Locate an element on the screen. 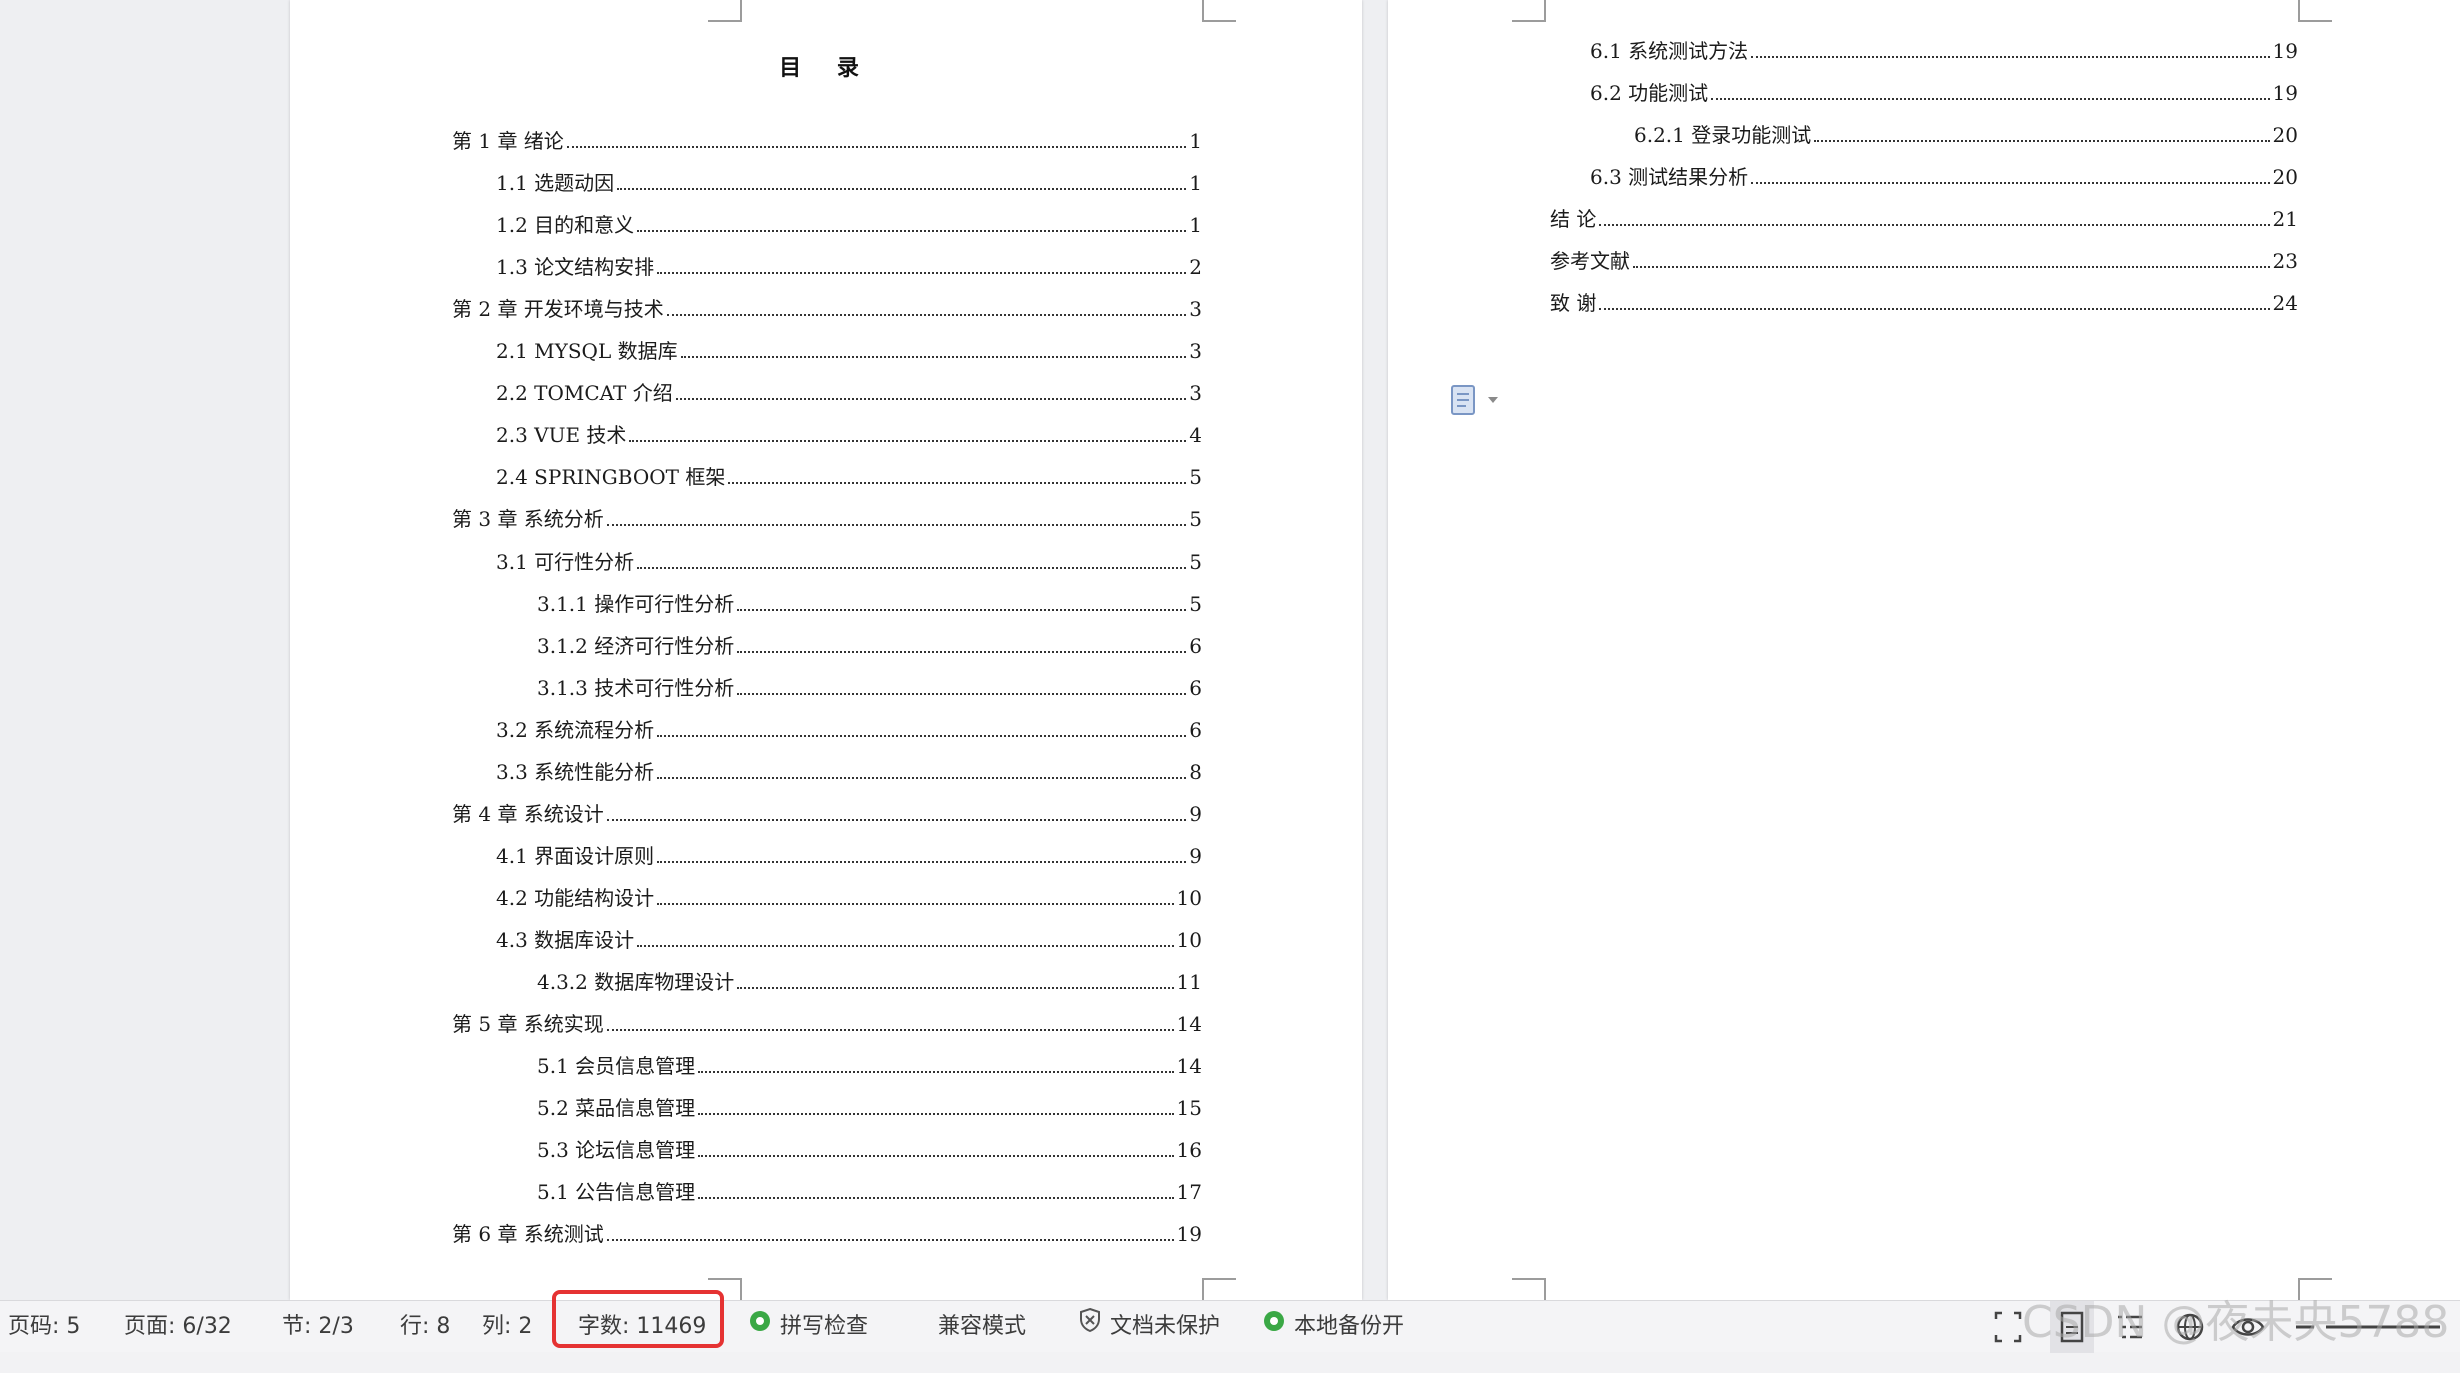  toc-entry: 第 1 章 绪论 1 is located at coordinates (827, 141).